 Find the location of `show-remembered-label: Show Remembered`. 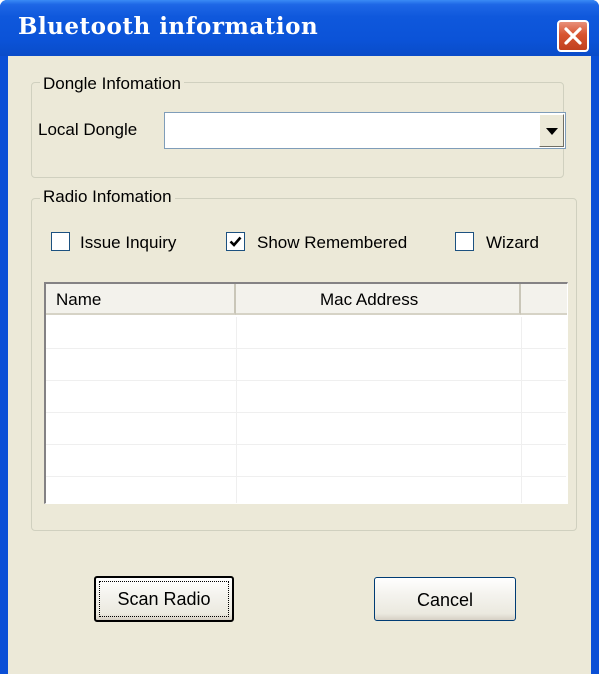

show-remembered-label: Show Remembered is located at coordinates (332, 243).